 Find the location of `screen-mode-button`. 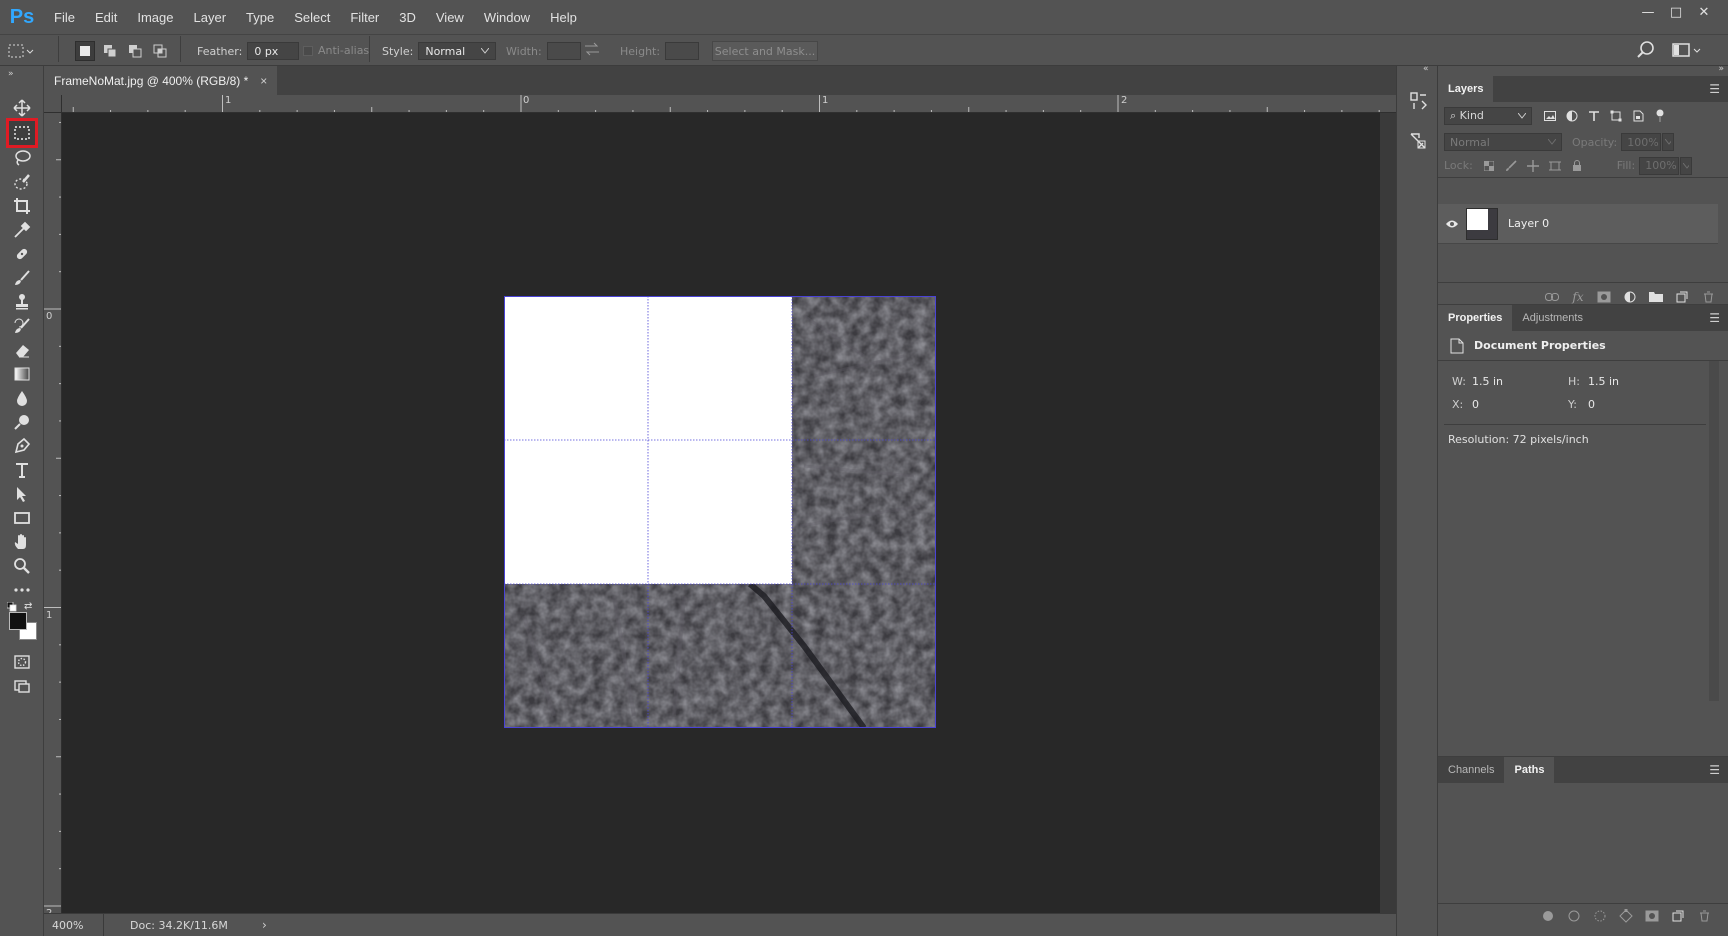

screen-mode-button is located at coordinates (22, 686).